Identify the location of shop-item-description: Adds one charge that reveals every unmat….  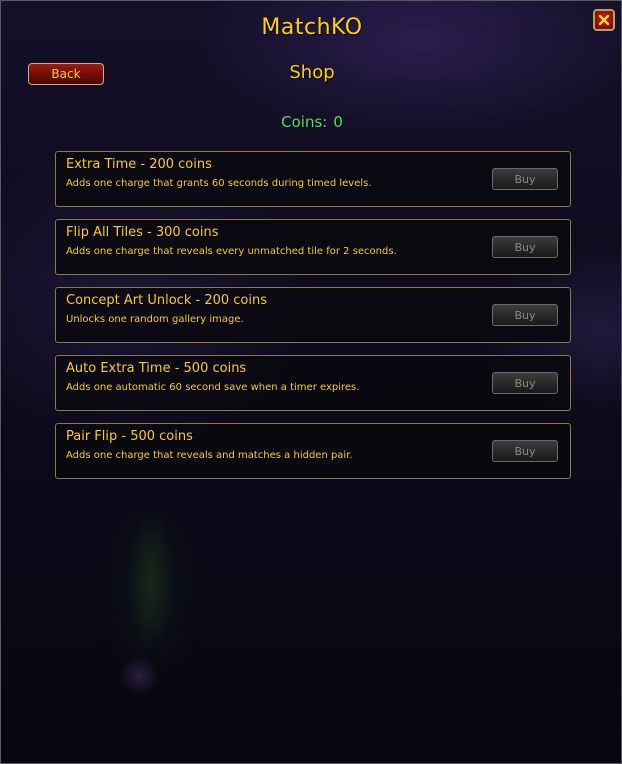
(231, 251).